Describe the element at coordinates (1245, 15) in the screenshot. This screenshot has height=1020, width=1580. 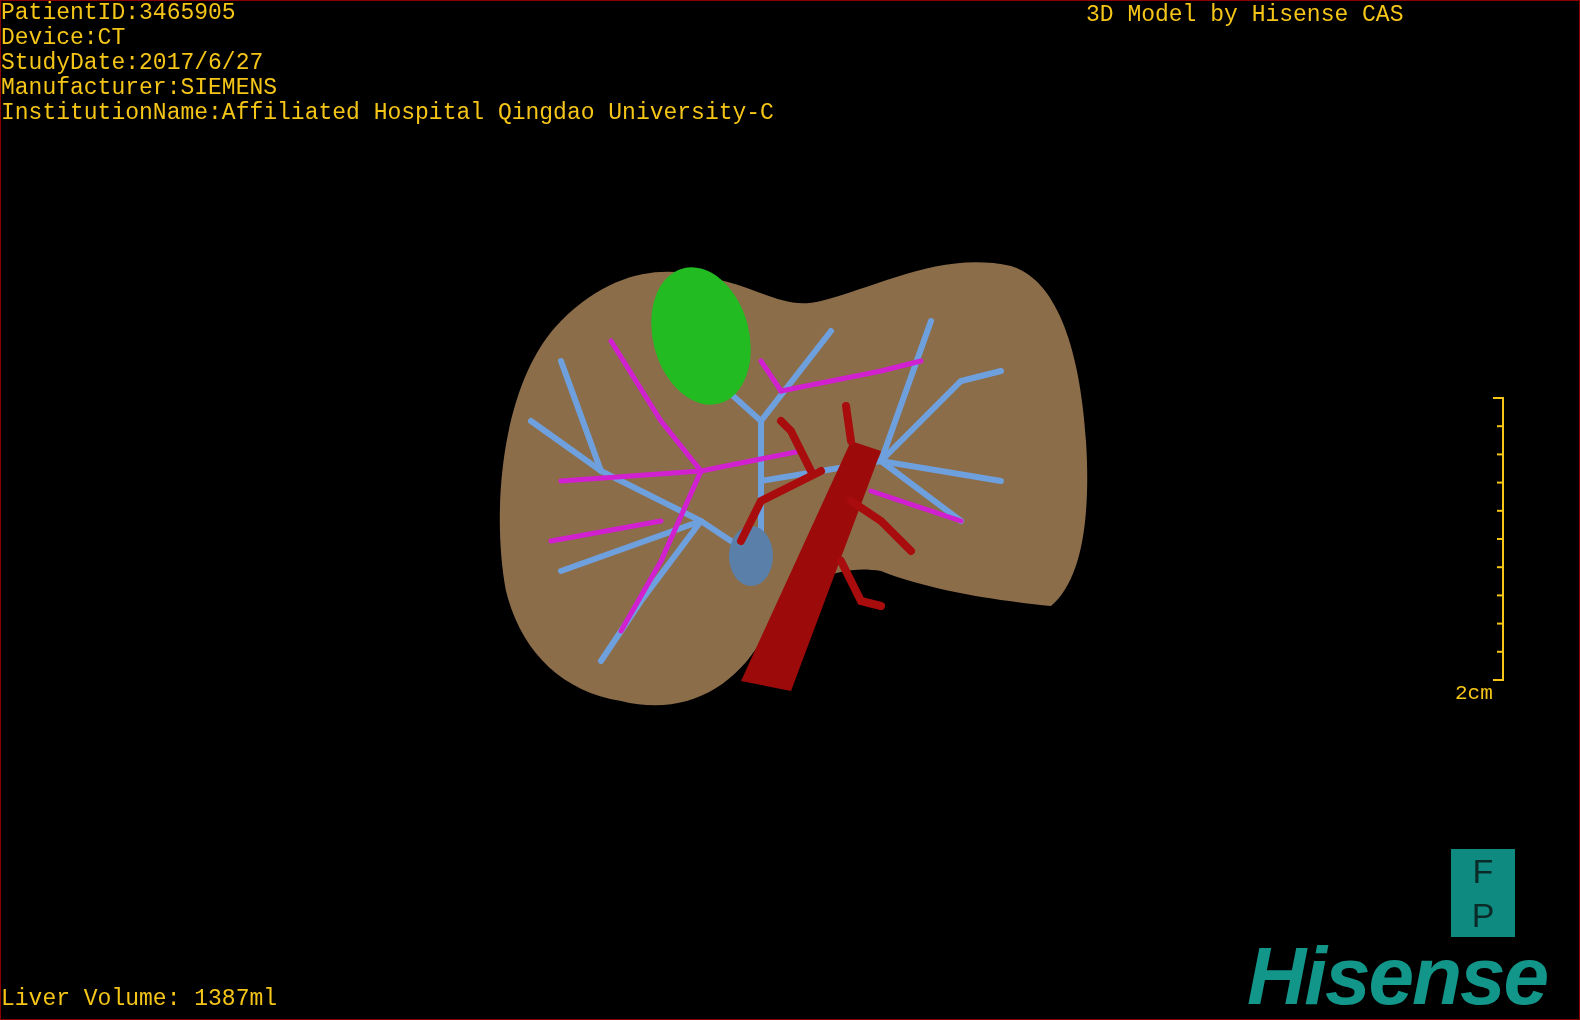
I see `model-title: 3D Model by Hisense CAS` at that location.